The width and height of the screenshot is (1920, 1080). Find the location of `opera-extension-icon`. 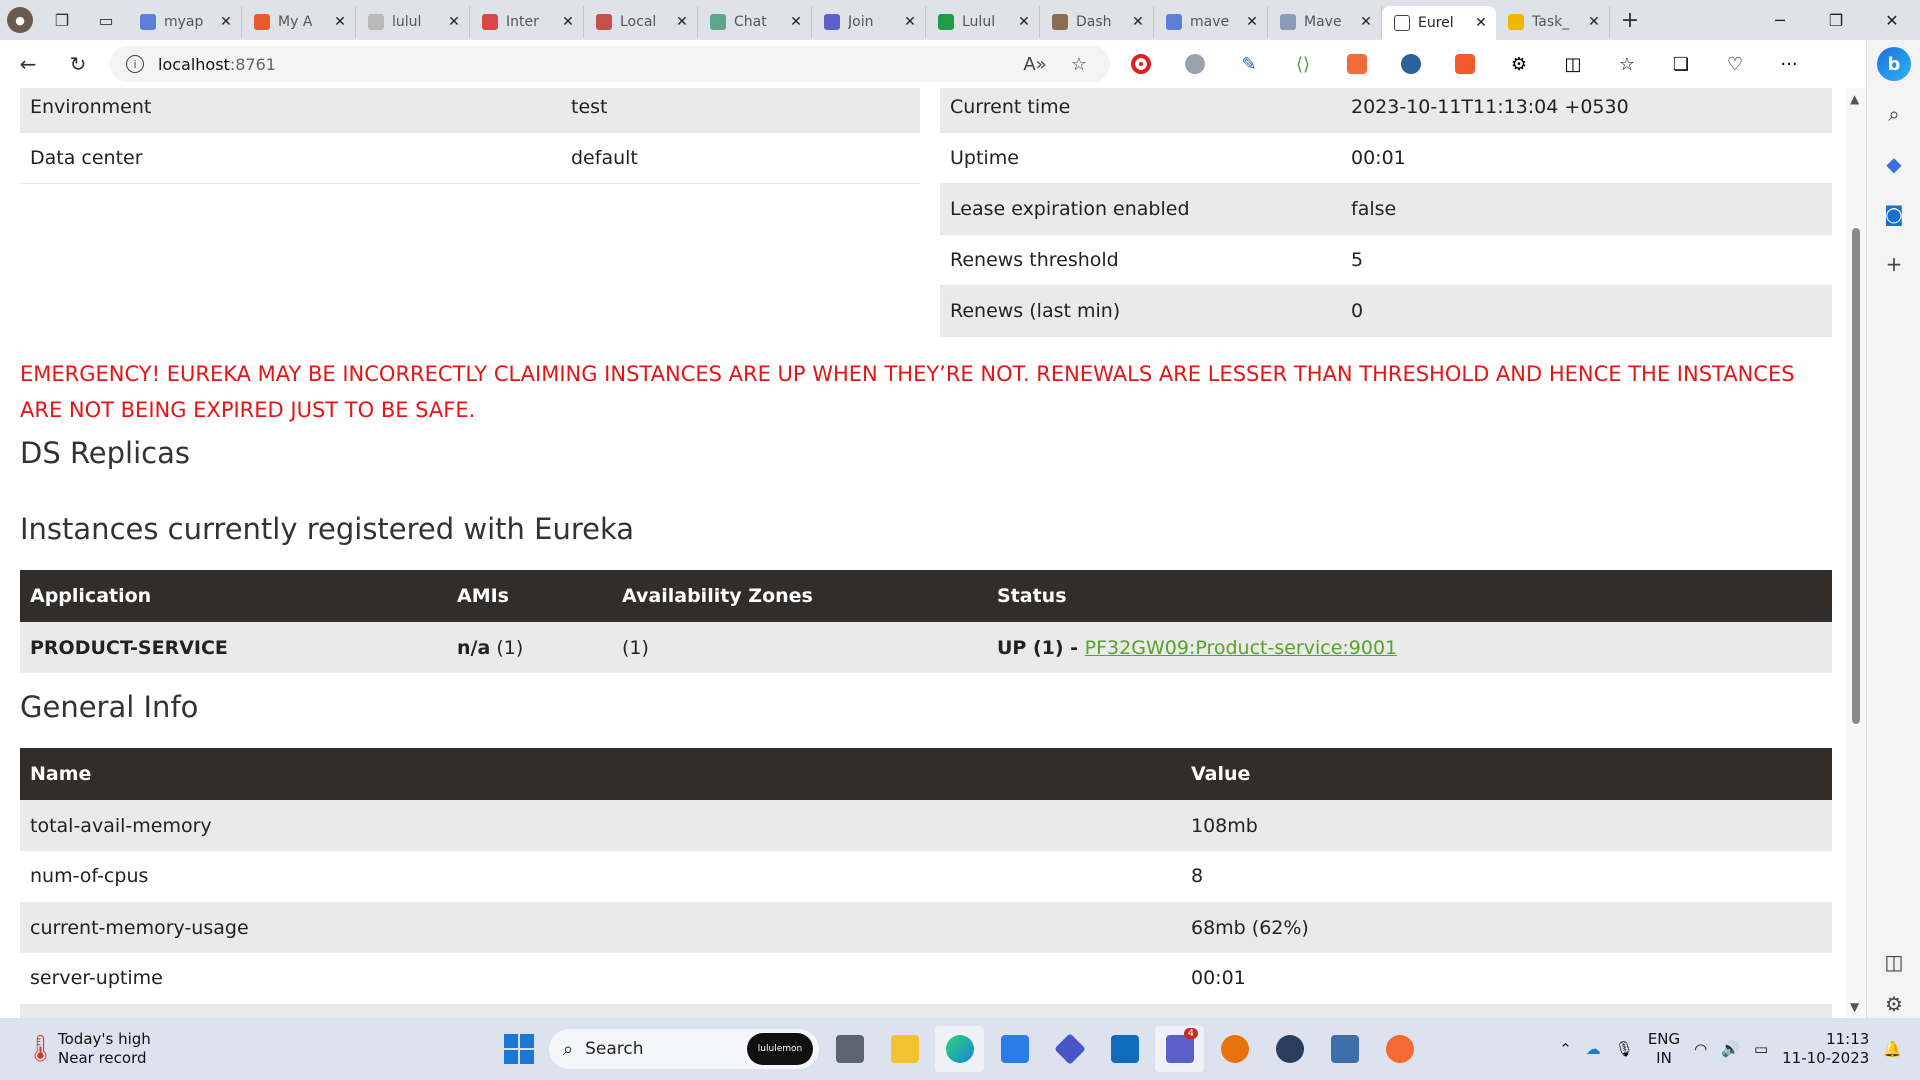

opera-extension-icon is located at coordinates (1141, 64).